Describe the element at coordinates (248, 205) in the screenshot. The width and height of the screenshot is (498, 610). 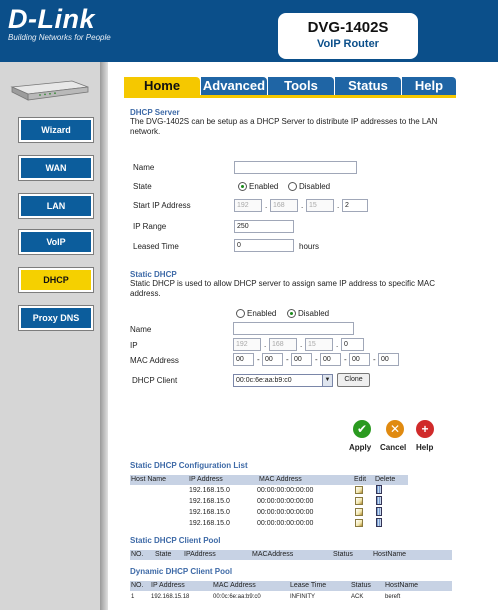
I see `start-ip-octet-1: 192` at that location.